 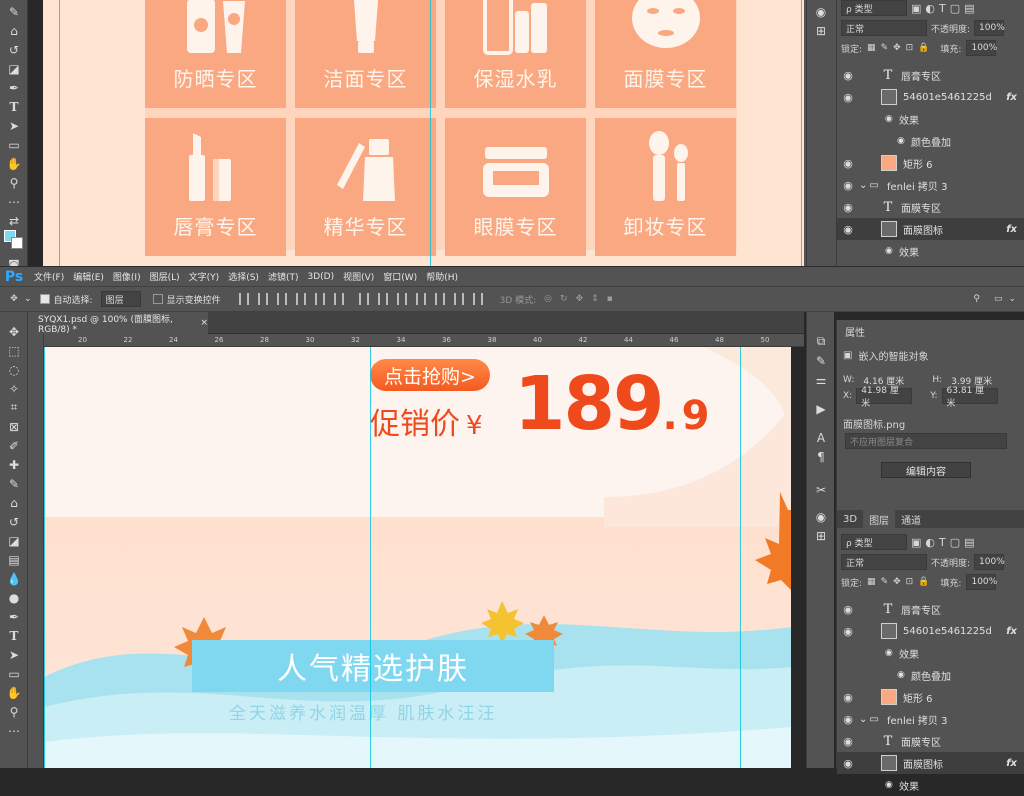 I want to click on menu-select: 选择(S), so click(x=243, y=276).